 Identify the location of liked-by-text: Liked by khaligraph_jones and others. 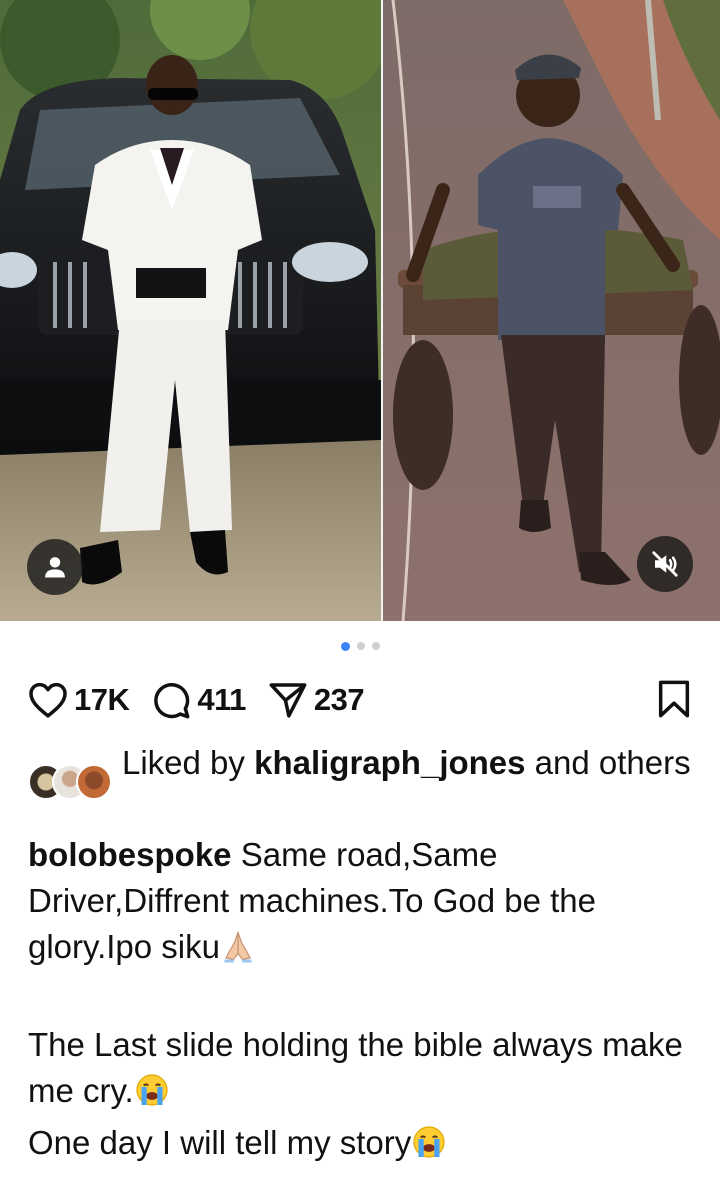
(407, 763).